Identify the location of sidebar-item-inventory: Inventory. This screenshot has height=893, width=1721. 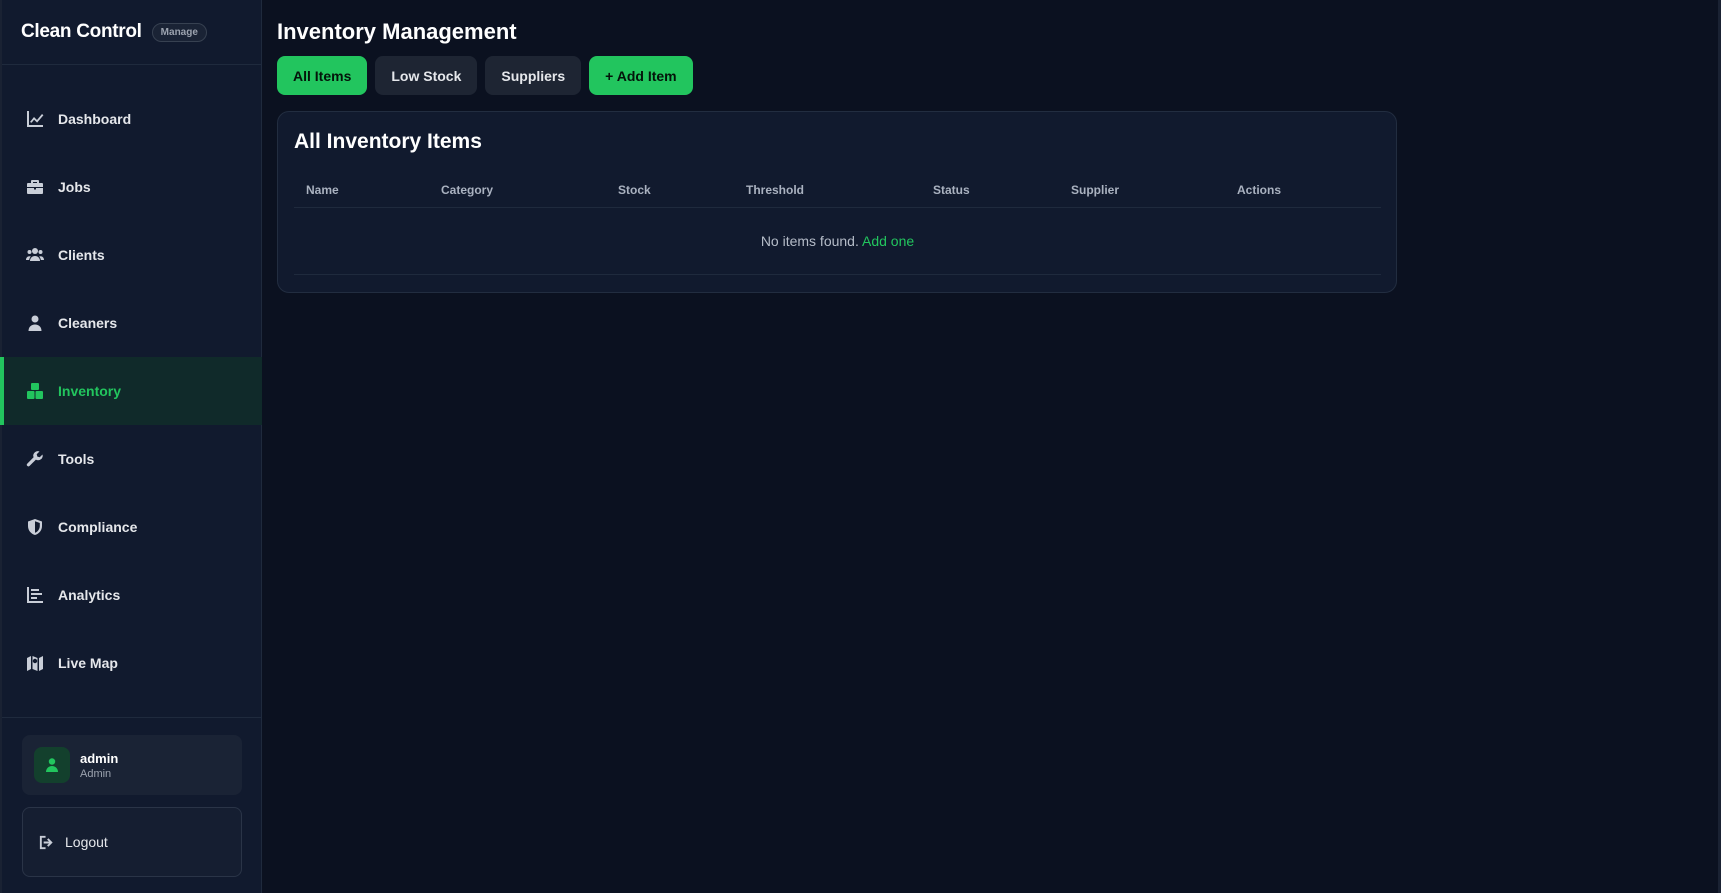
(131, 391).